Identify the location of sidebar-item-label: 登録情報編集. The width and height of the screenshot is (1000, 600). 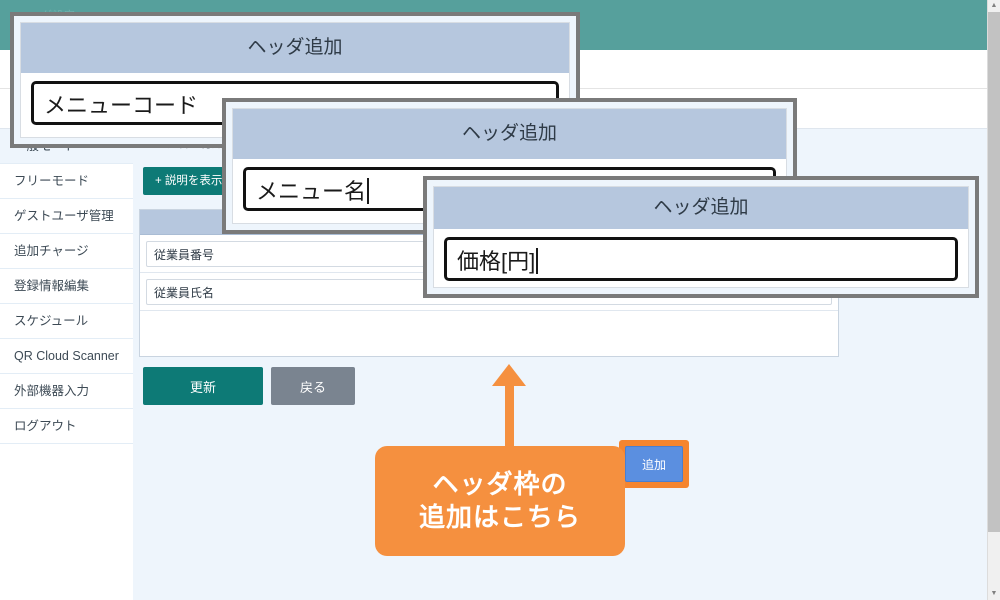
(52, 286).